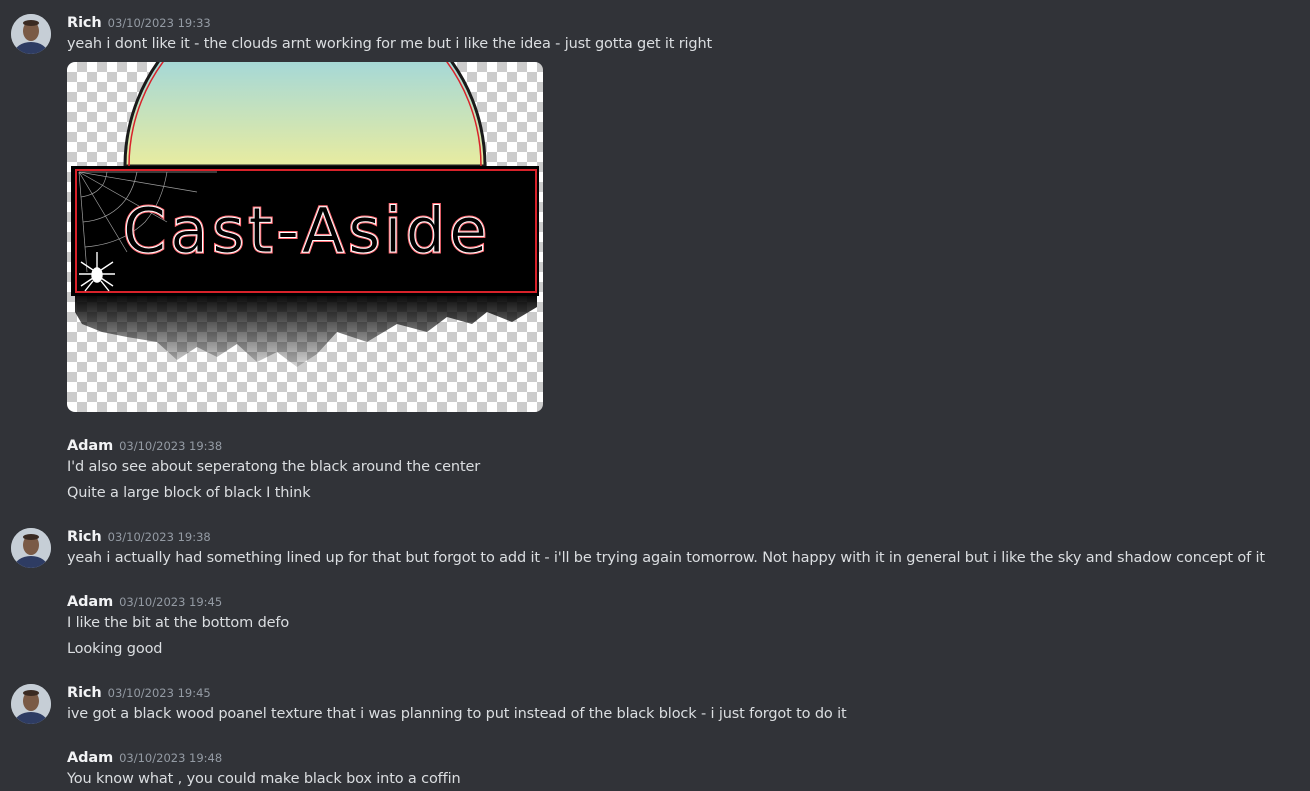 The width and height of the screenshot is (1310, 791). Describe the element at coordinates (115, 649) in the screenshot. I see `message-text: Looking good` at that location.